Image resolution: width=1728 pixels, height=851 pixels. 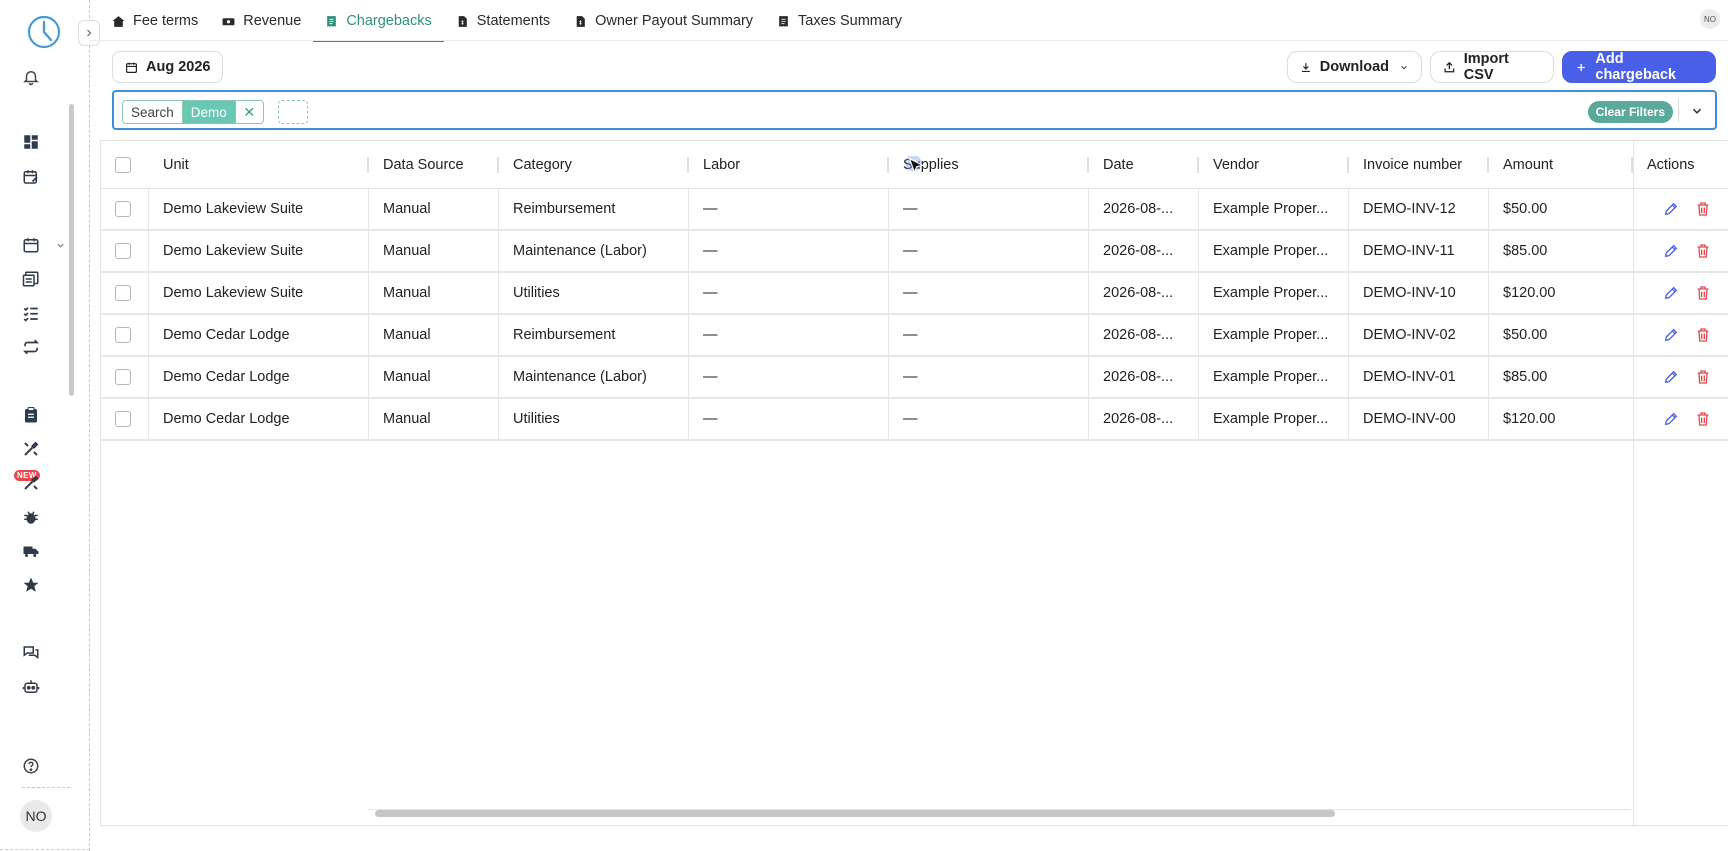 I want to click on cell-amount: $85.00, so click(x=1525, y=377).